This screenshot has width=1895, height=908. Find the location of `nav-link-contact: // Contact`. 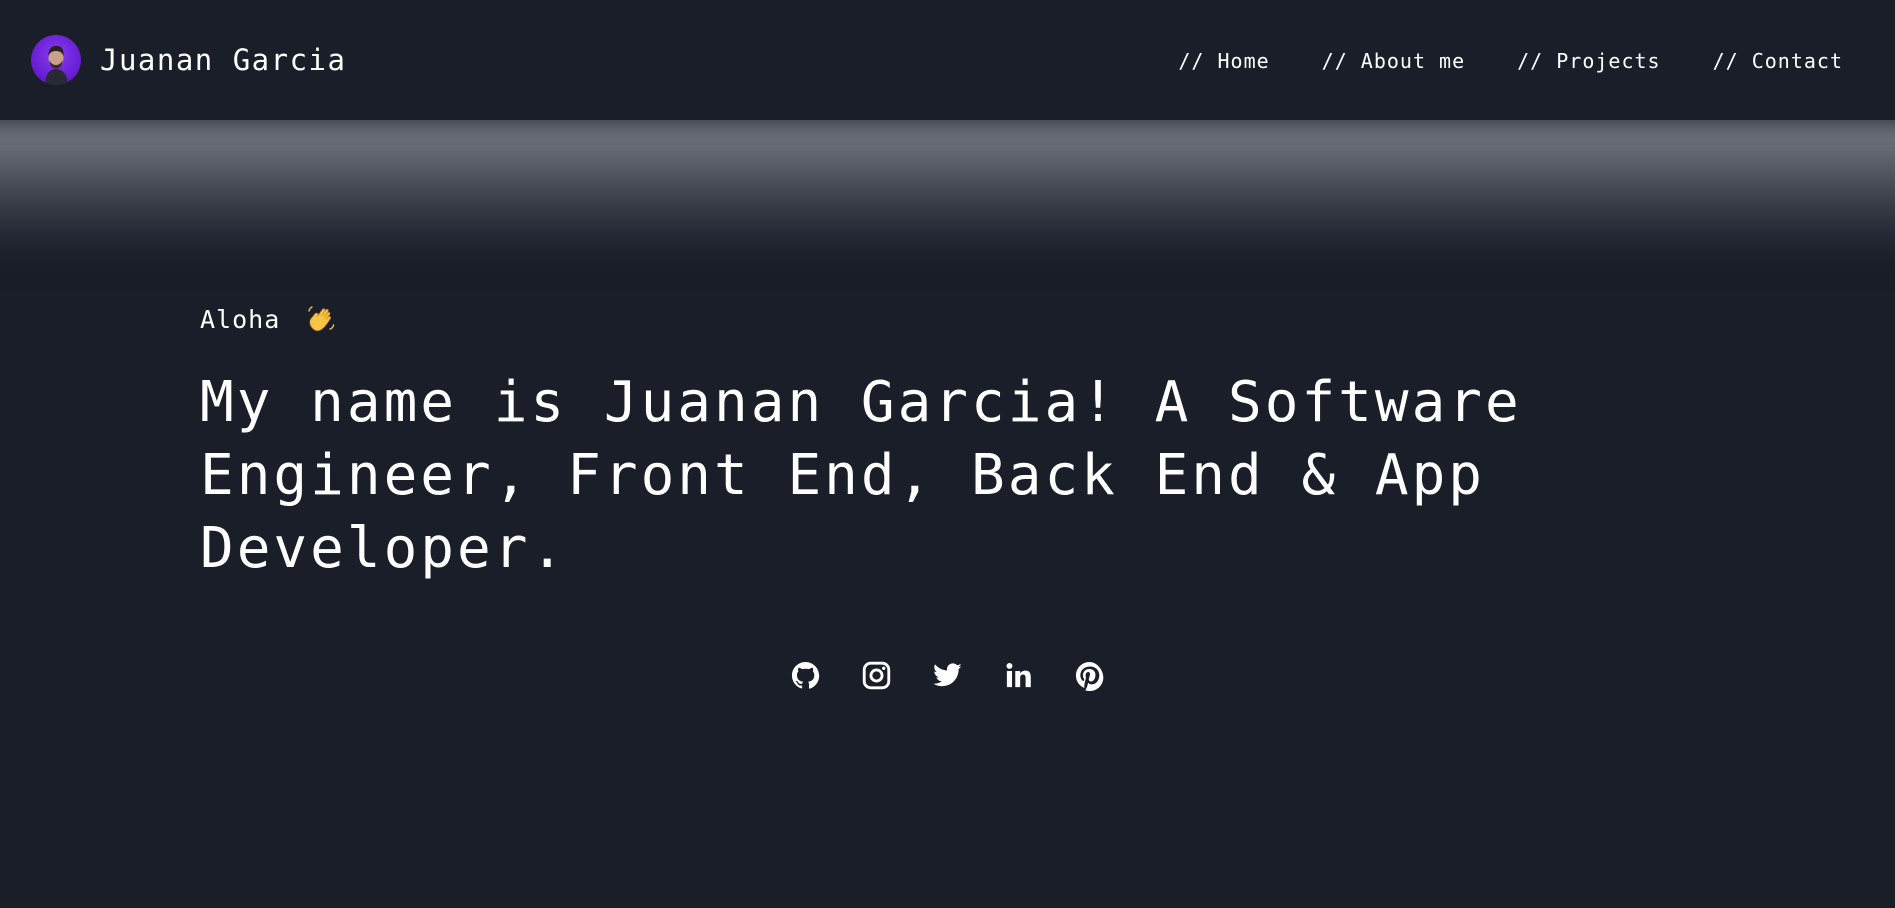

nav-link-contact: // Contact is located at coordinates (1778, 61).